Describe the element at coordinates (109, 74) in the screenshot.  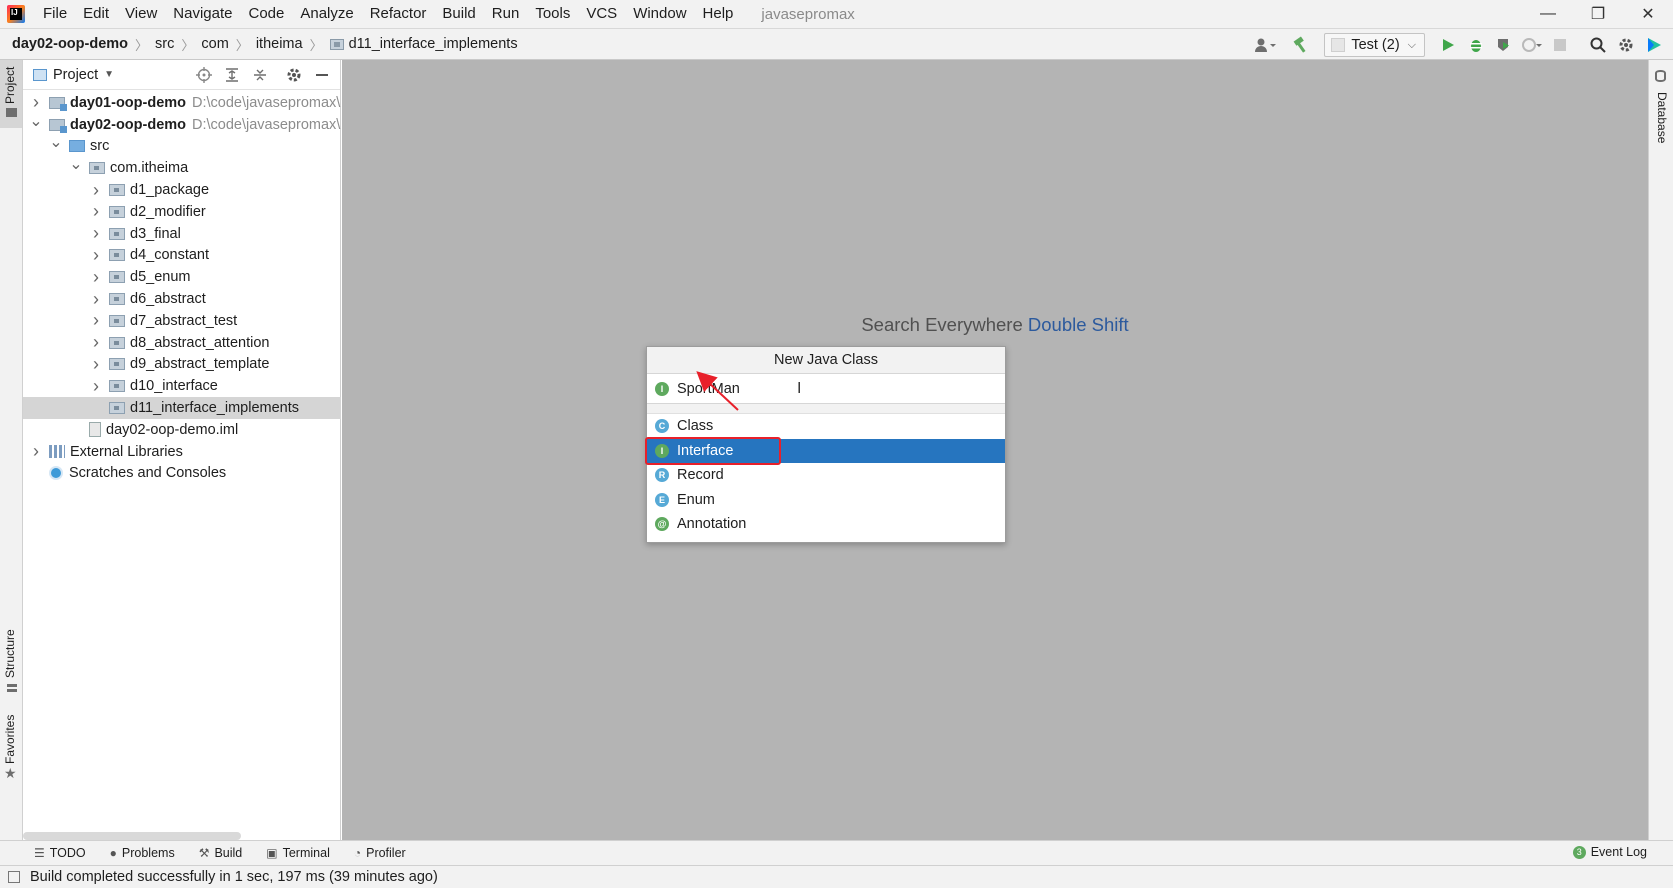
I see `chevron-down-icon: ▼` at that location.